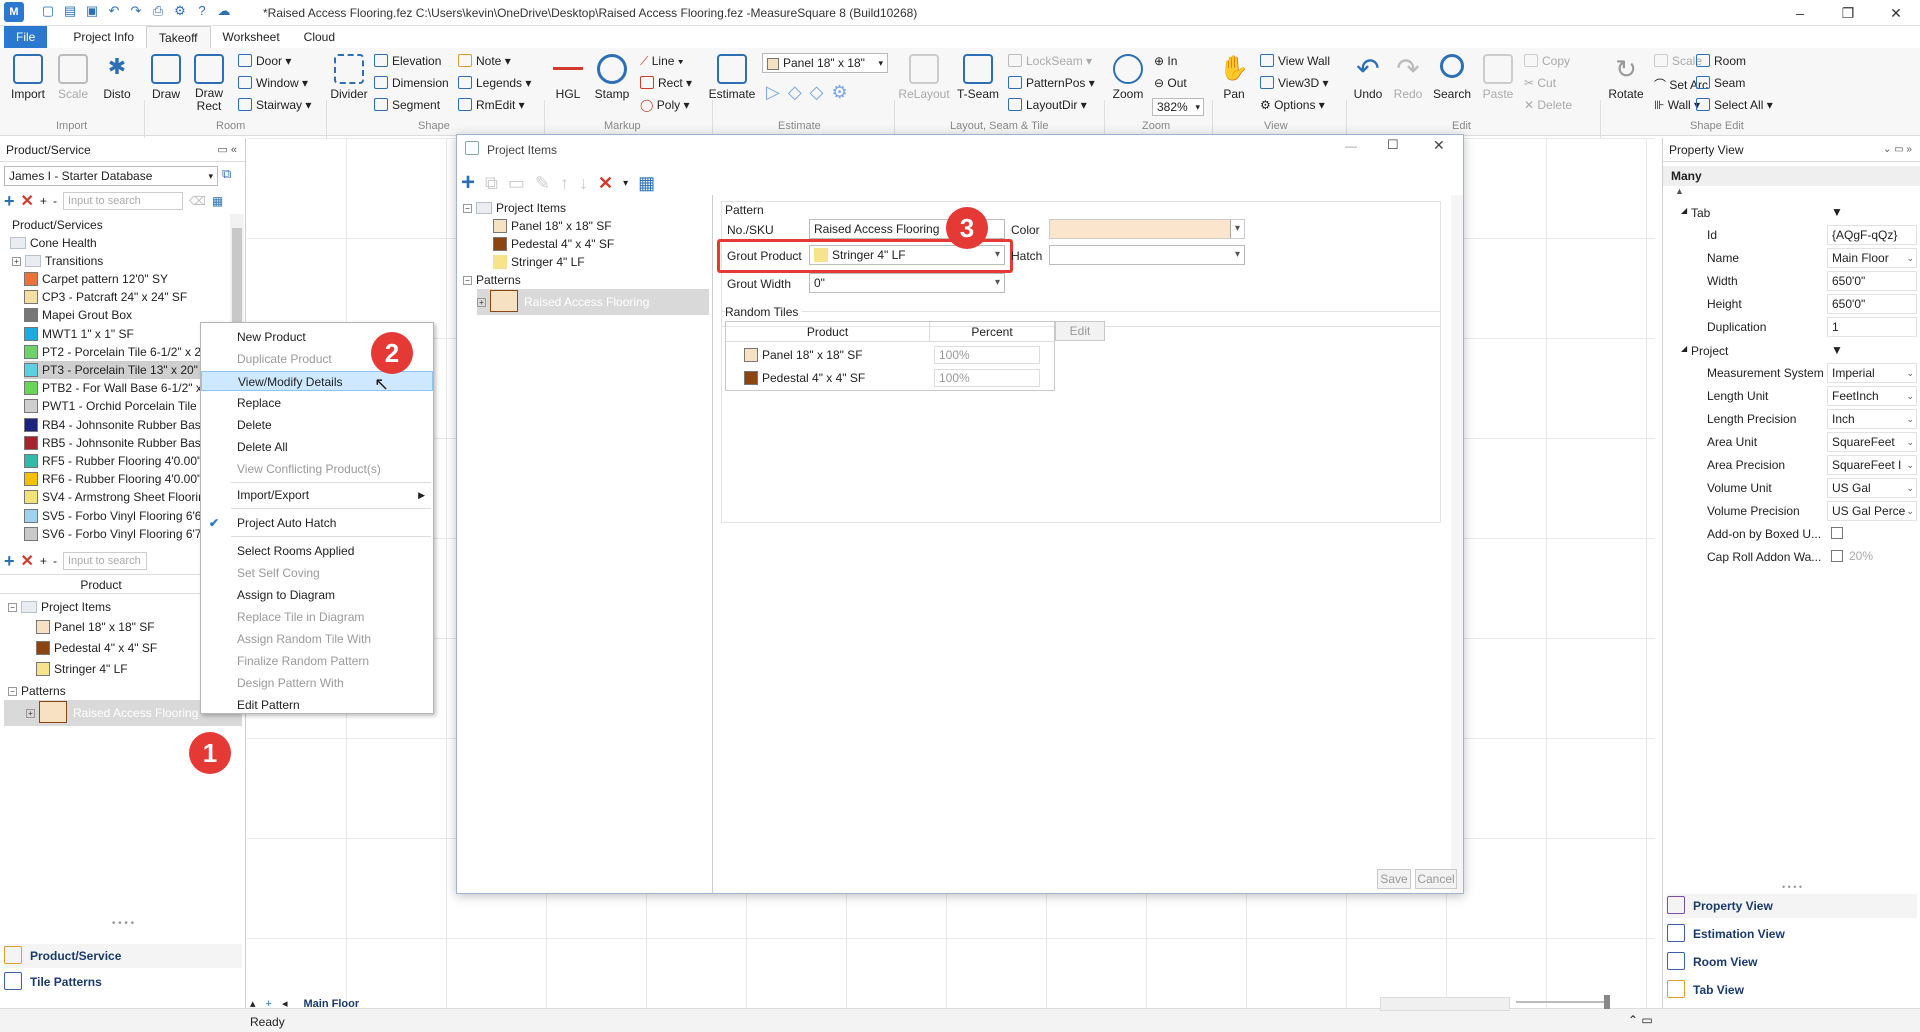  Describe the element at coordinates (317, 469) in the screenshot. I see `menu-view-conflicting: View Conflicting Product(s)` at that location.